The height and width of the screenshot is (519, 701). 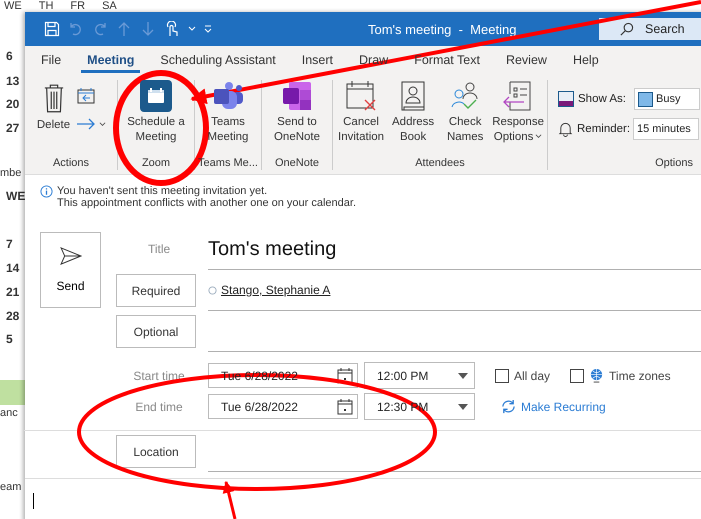 I want to click on globe-icon, so click(x=596, y=375).